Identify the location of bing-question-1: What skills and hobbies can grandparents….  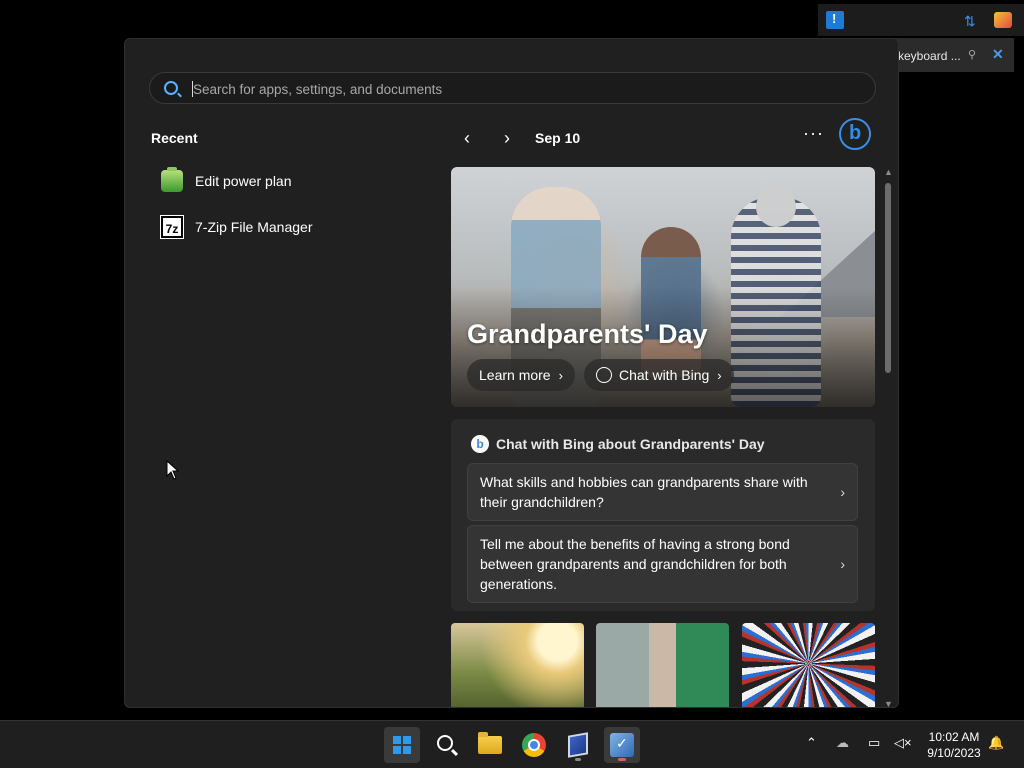
(662, 492).